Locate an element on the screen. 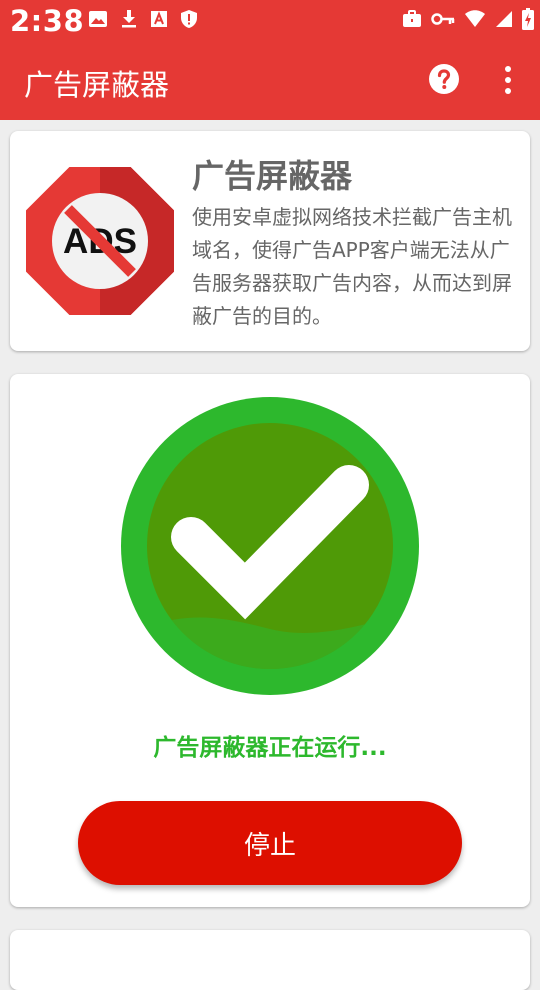 Image resolution: width=540 pixels, height=990 pixels. notification-icons is located at coordinates (143, 19).